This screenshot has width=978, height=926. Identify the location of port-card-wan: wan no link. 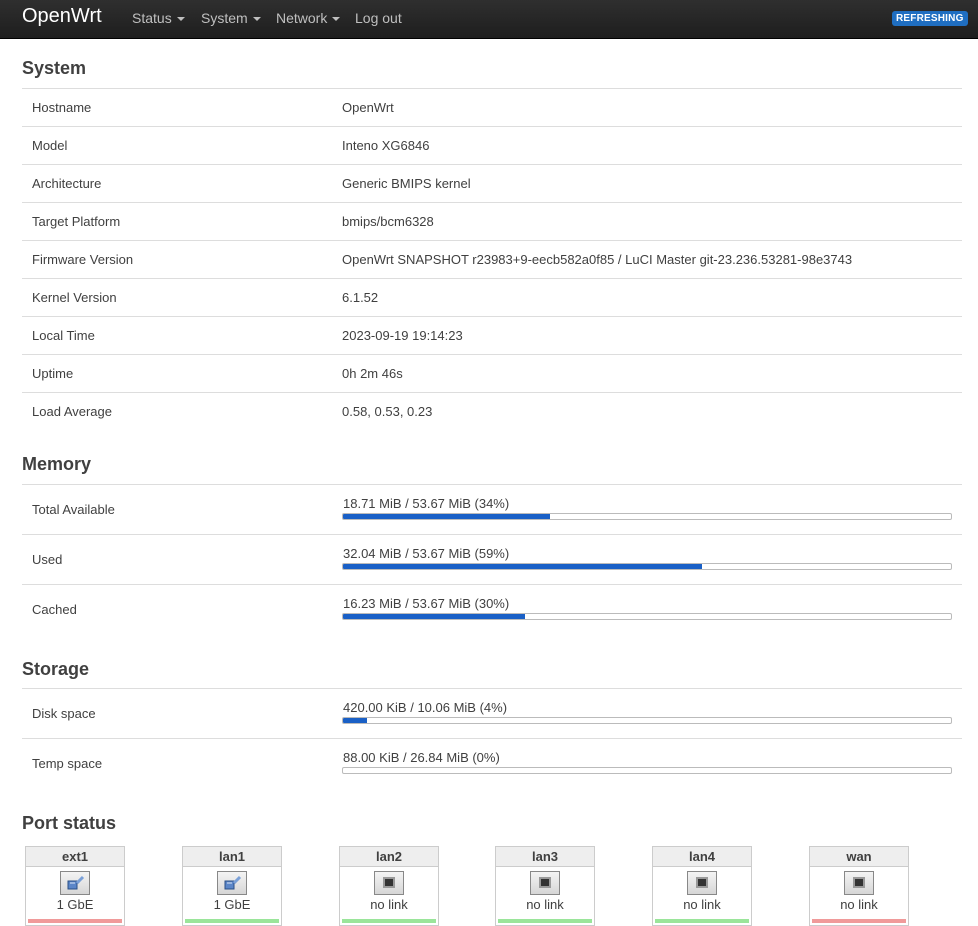
(859, 886).